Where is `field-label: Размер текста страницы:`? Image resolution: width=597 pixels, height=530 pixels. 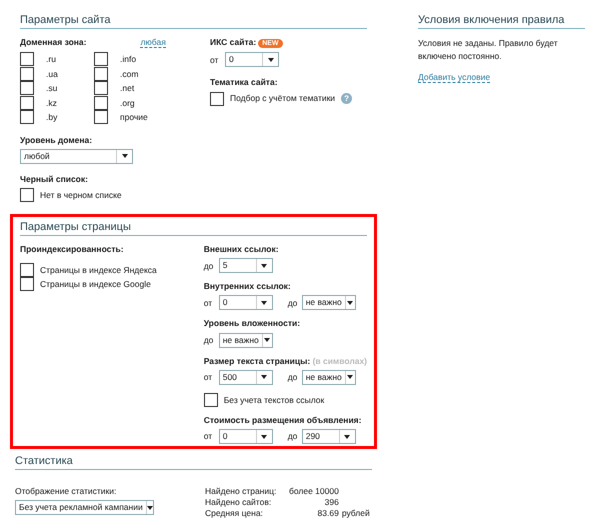 field-label: Размер текста страницы: is located at coordinates (257, 361).